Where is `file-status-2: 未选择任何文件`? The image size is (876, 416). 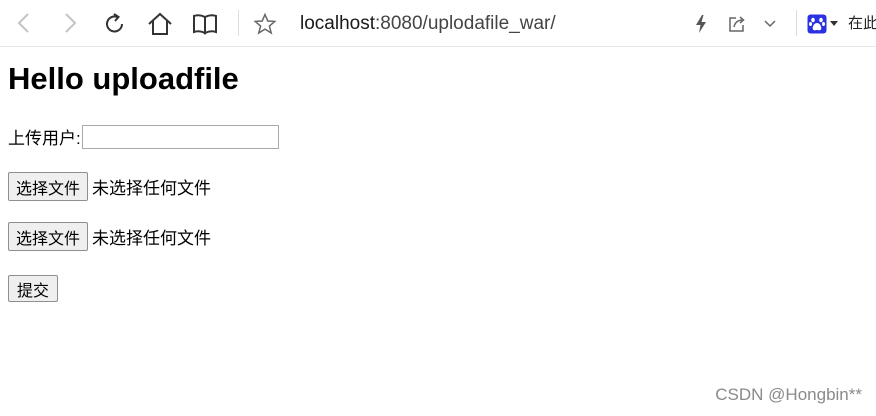 file-status-2: 未选择任何文件 is located at coordinates (152, 238).